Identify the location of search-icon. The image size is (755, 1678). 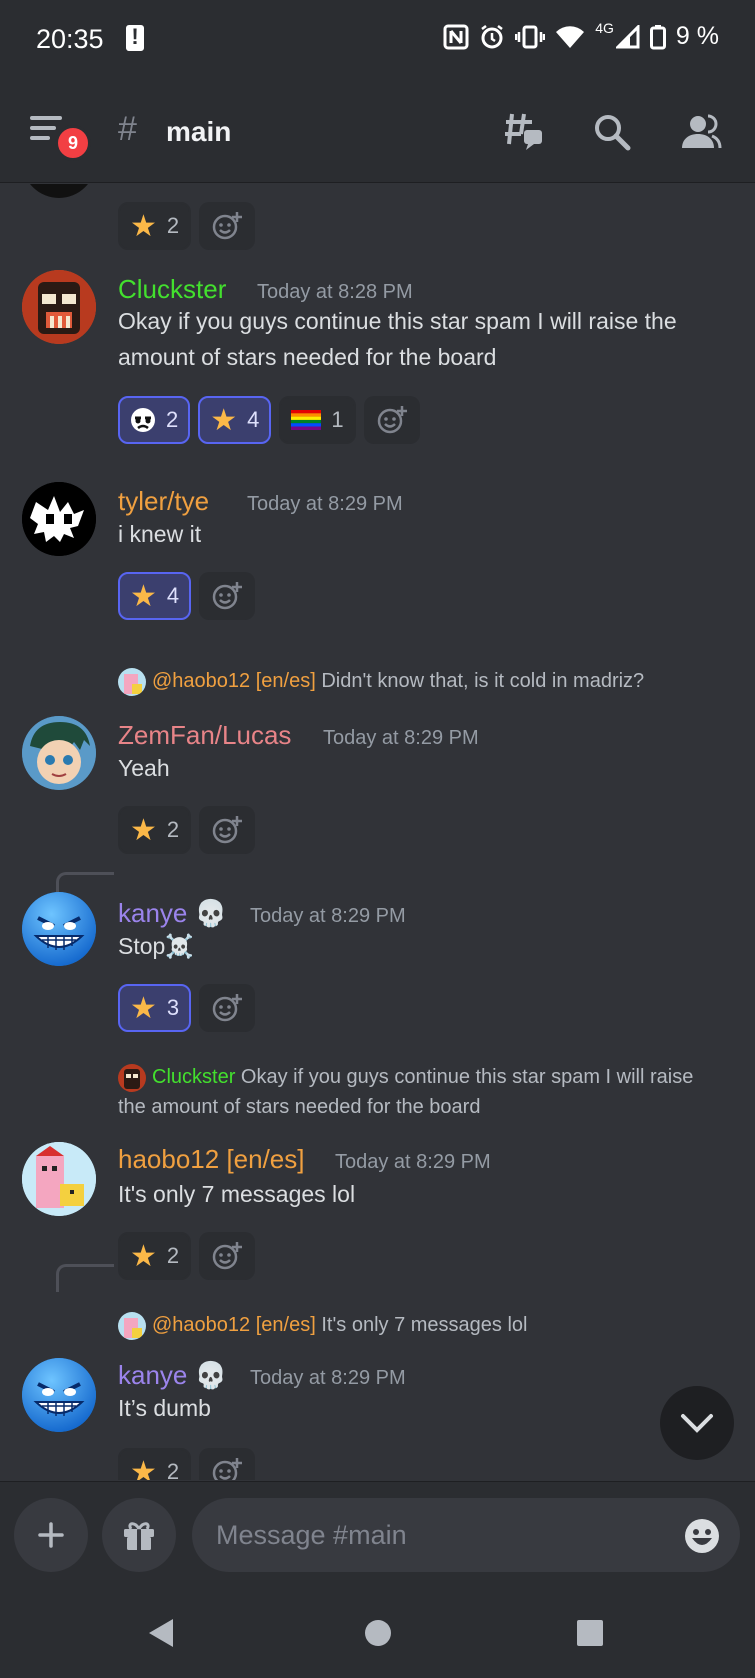
(612, 132).